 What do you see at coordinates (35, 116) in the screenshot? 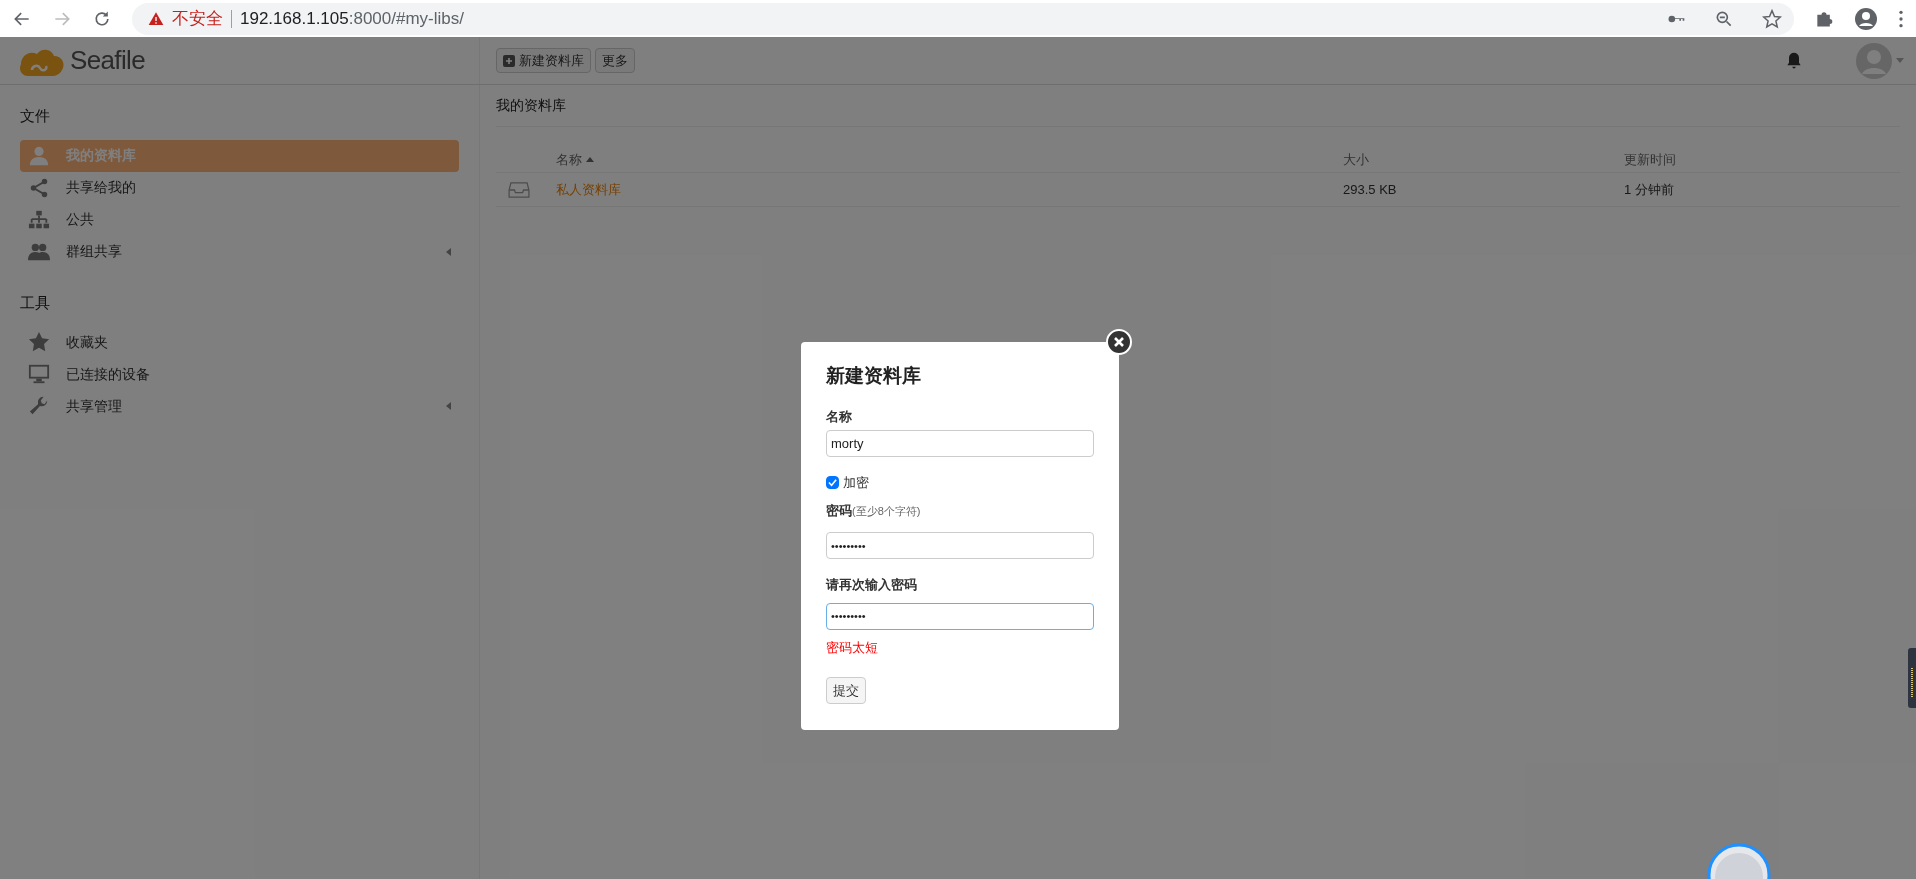
I see `section-heading: 文件` at bounding box center [35, 116].